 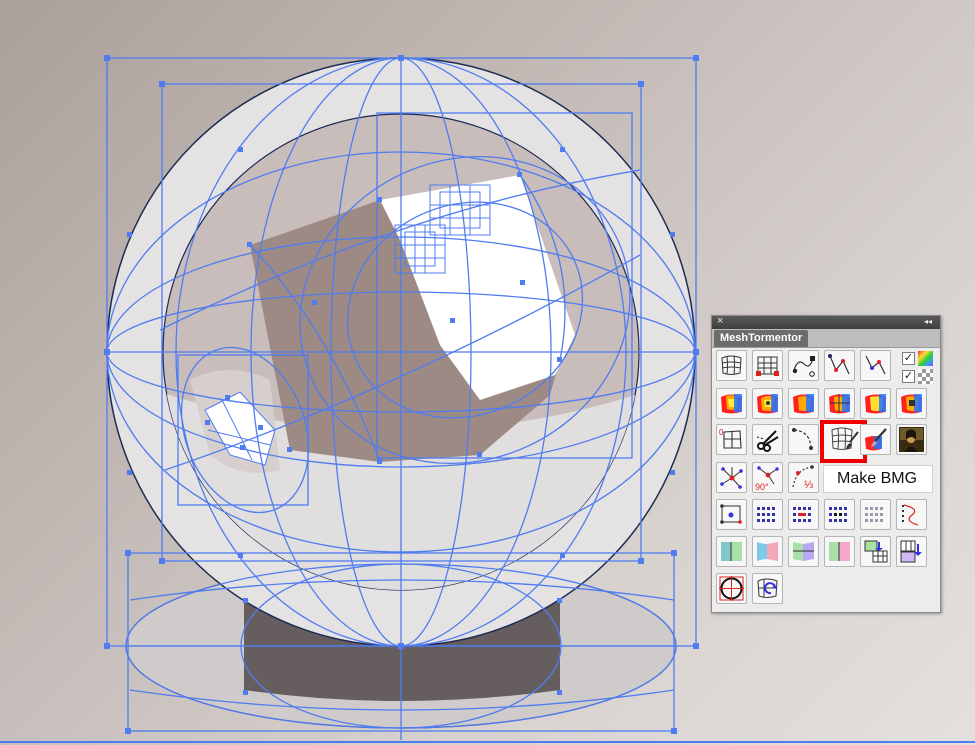 I want to click on dotted-curve-icon, so click(x=910, y=515).